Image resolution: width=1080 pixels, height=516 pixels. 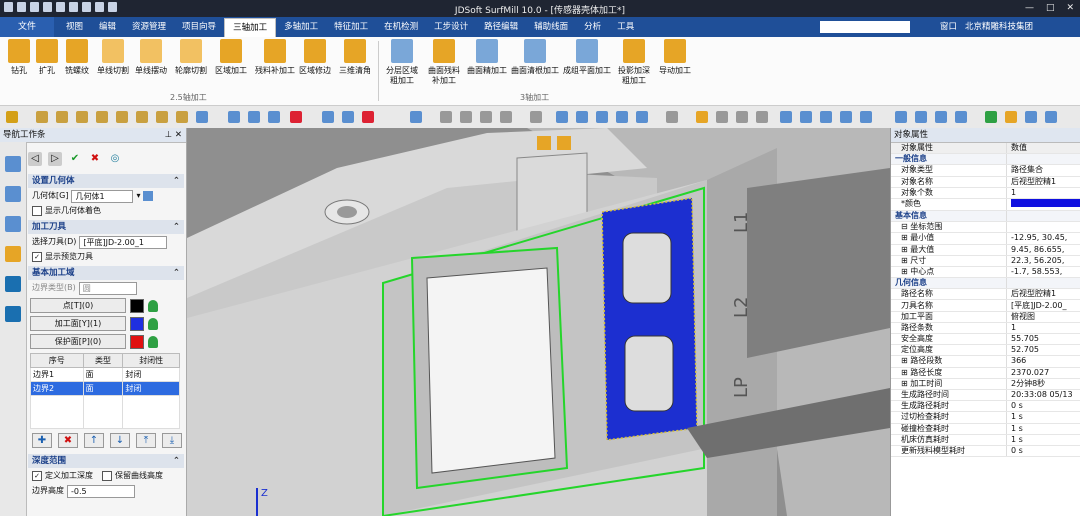 What do you see at coordinates (582, 117) in the screenshot?
I see `shade-icon` at bounding box center [582, 117].